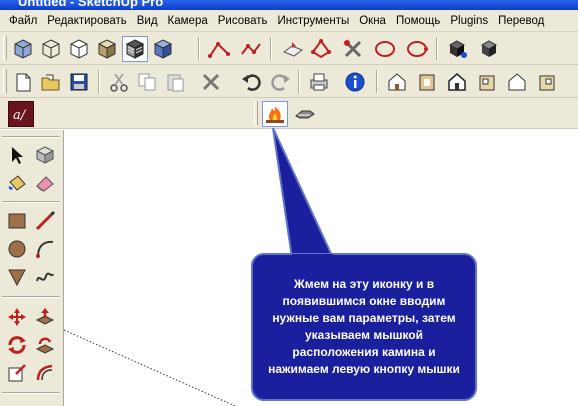 The width and height of the screenshot is (578, 406). Describe the element at coordinates (79, 49) in the screenshot. I see `hidden-line-cube-icon` at that location.